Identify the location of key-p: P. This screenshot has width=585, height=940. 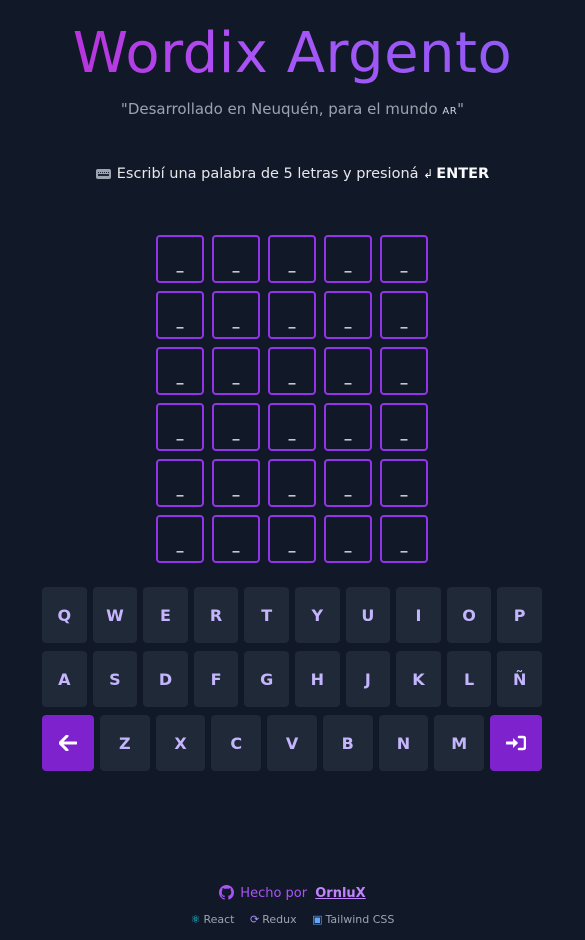
(519, 615).